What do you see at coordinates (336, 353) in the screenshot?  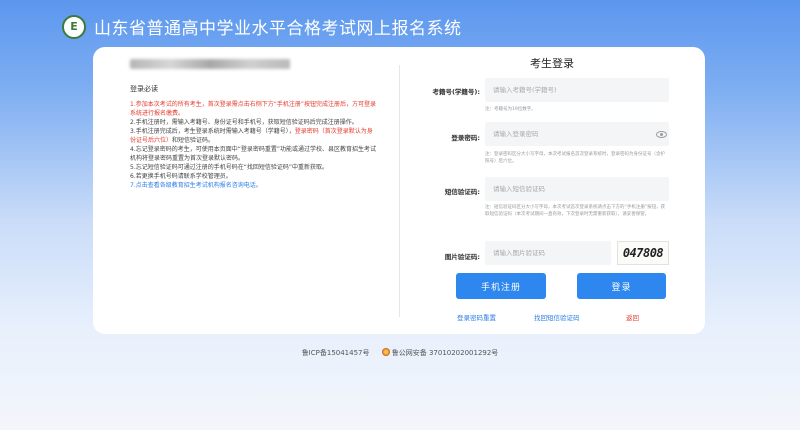 I see `icp-record: 鲁ICP备15041457号` at bounding box center [336, 353].